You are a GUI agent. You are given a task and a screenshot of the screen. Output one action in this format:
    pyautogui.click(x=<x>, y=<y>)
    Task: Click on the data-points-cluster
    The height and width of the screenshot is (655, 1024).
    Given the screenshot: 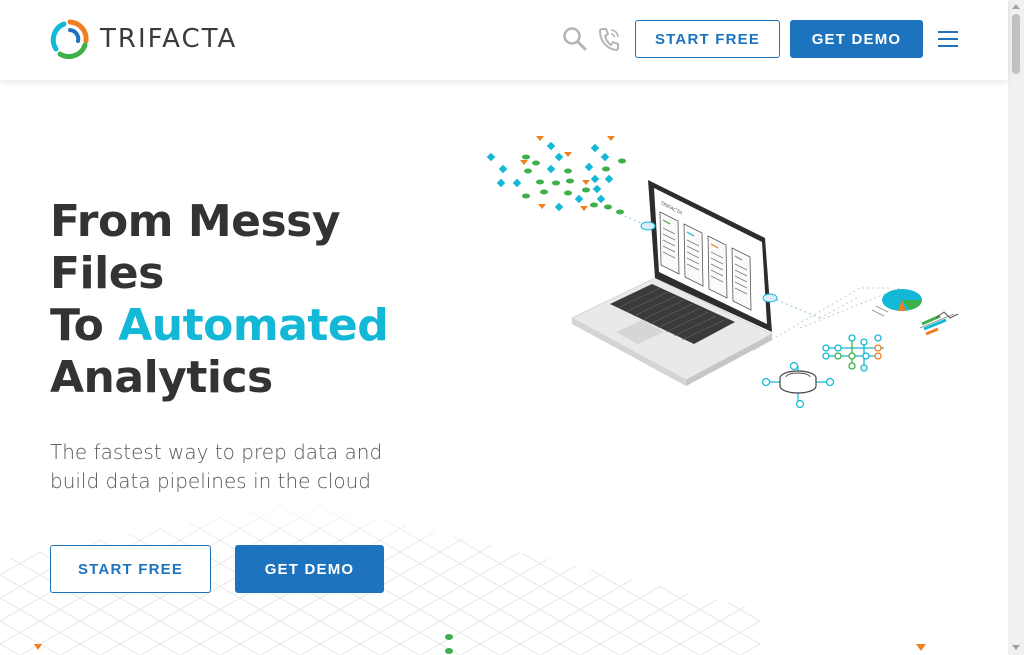 What is the action you would take?
    pyautogui.click(x=556, y=175)
    